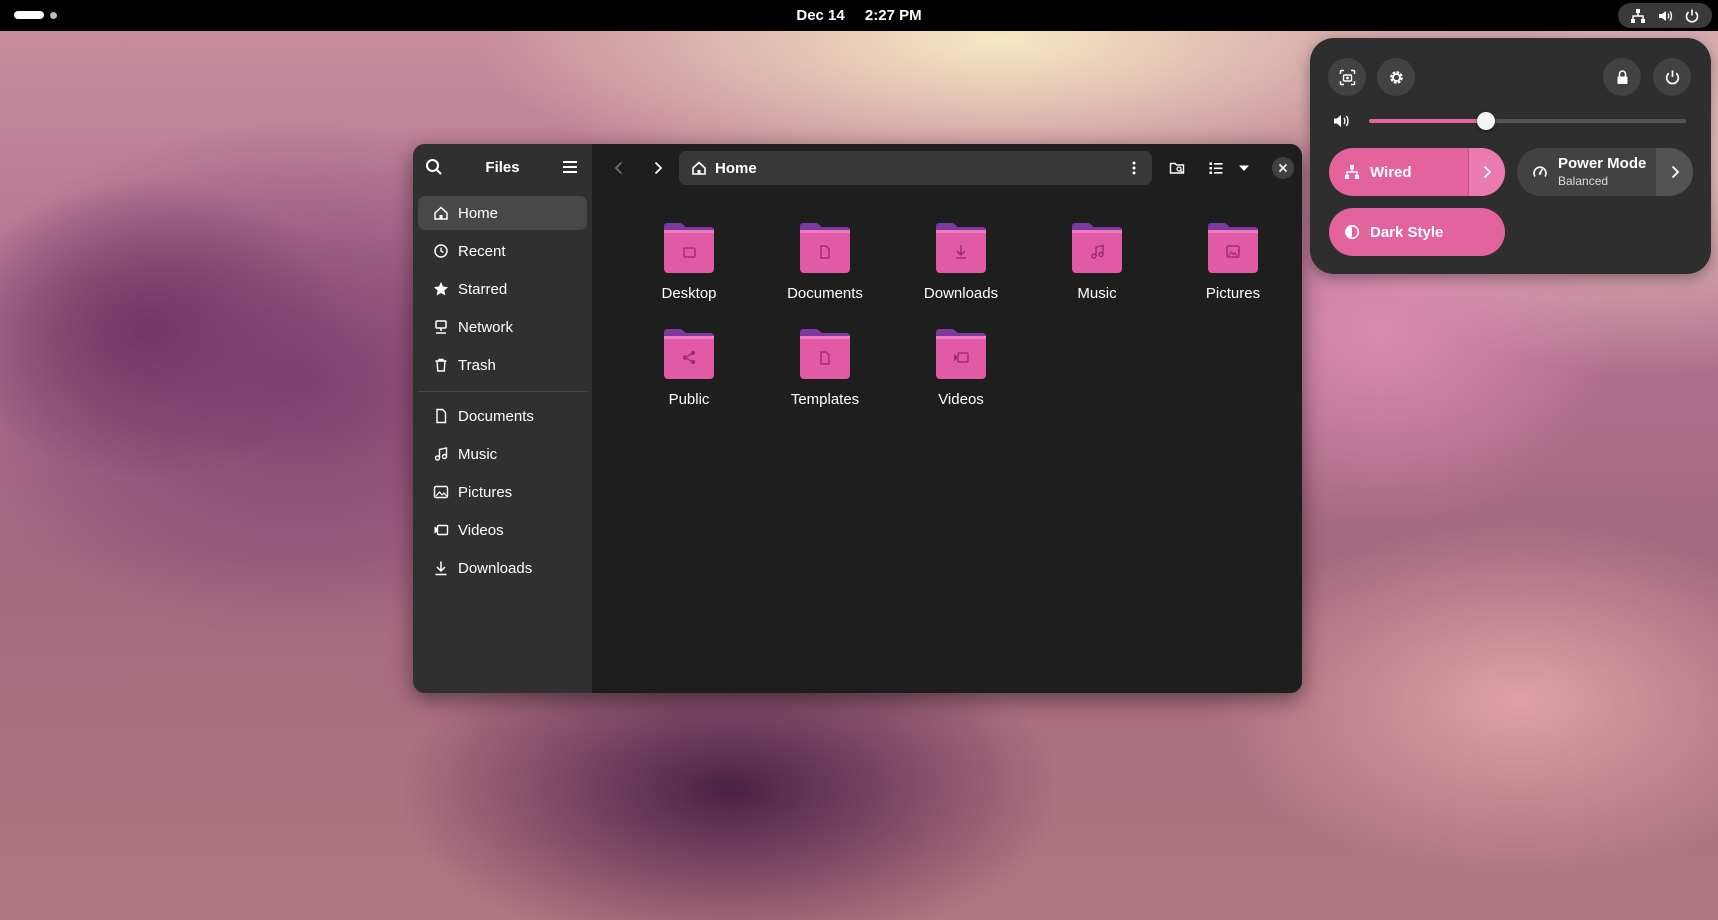 This screenshot has height=920, width=1718. I want to click on folder-item-music: Music, so click(1097, 265).